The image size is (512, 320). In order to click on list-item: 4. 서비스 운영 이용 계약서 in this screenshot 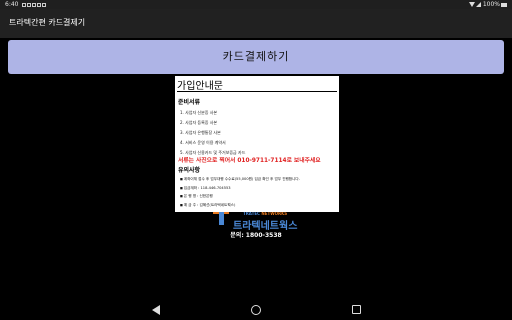, I will do `click(203, 142)`.